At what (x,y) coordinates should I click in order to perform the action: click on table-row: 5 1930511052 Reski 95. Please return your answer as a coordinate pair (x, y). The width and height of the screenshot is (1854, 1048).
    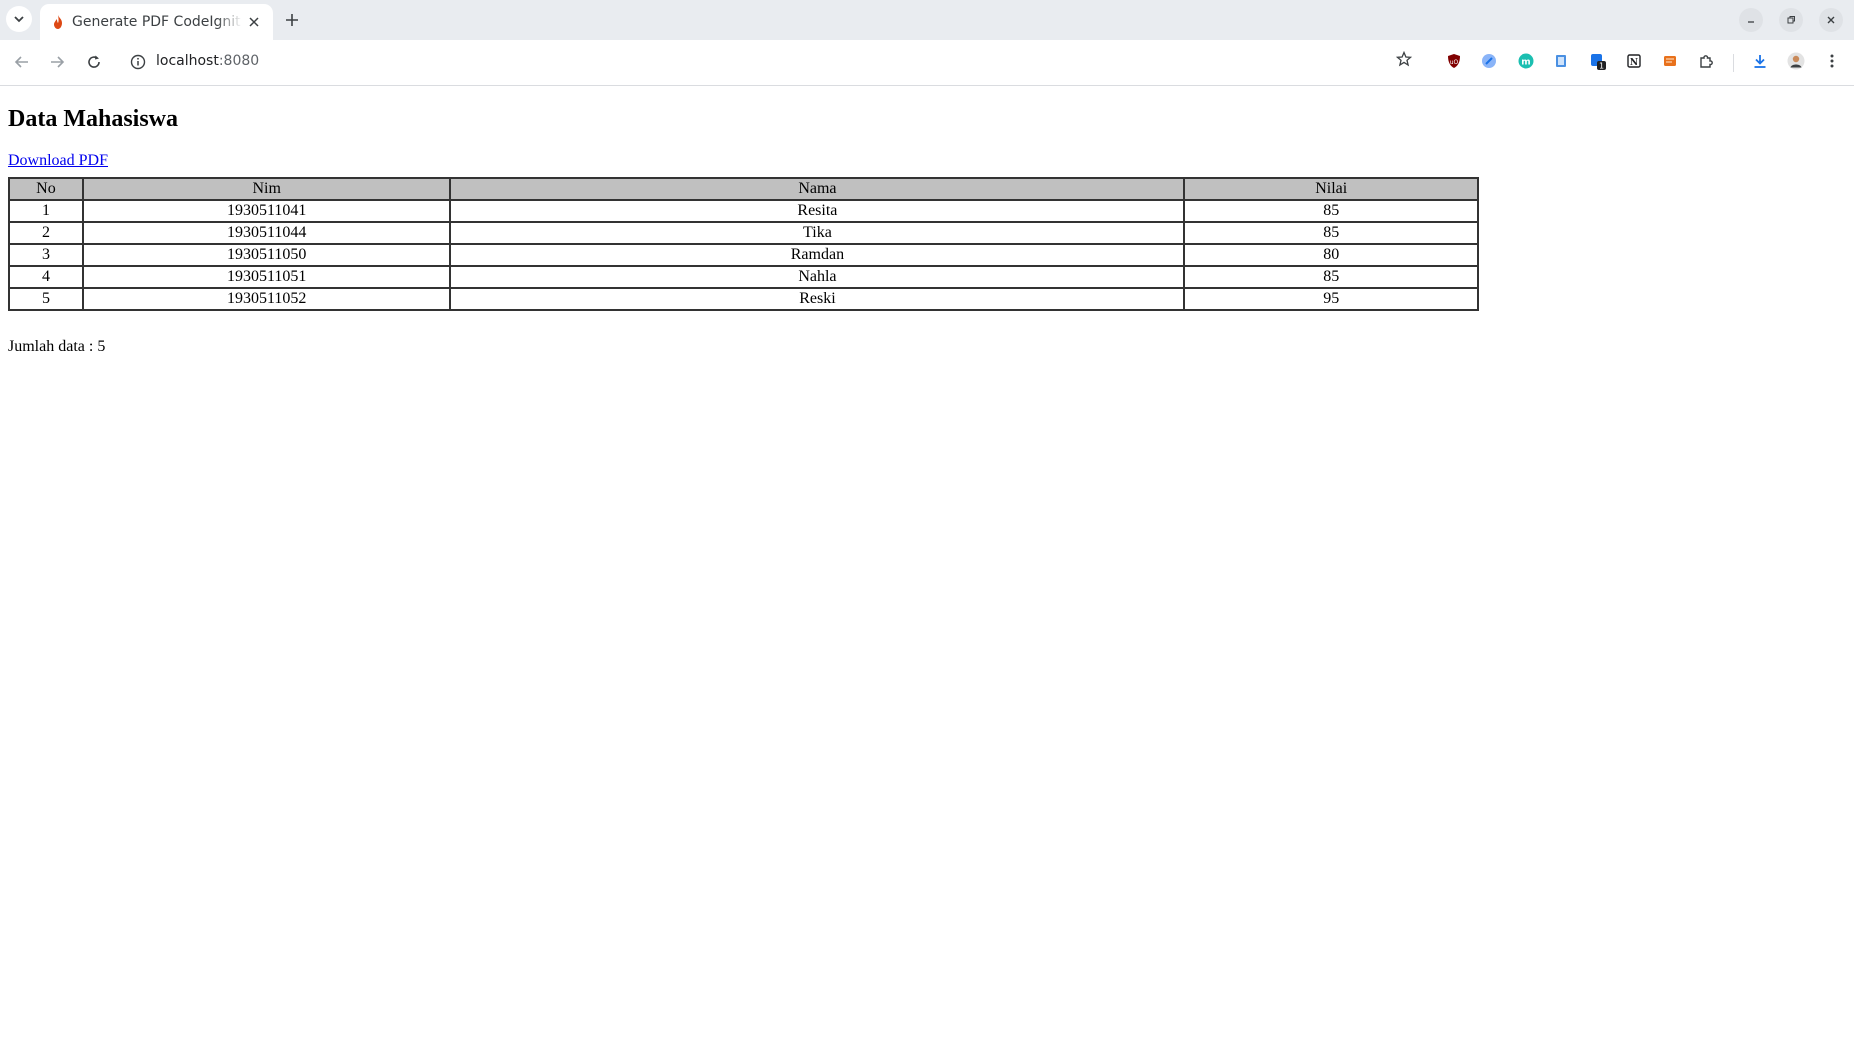
    Looking at the image, I should click on (743, 299).